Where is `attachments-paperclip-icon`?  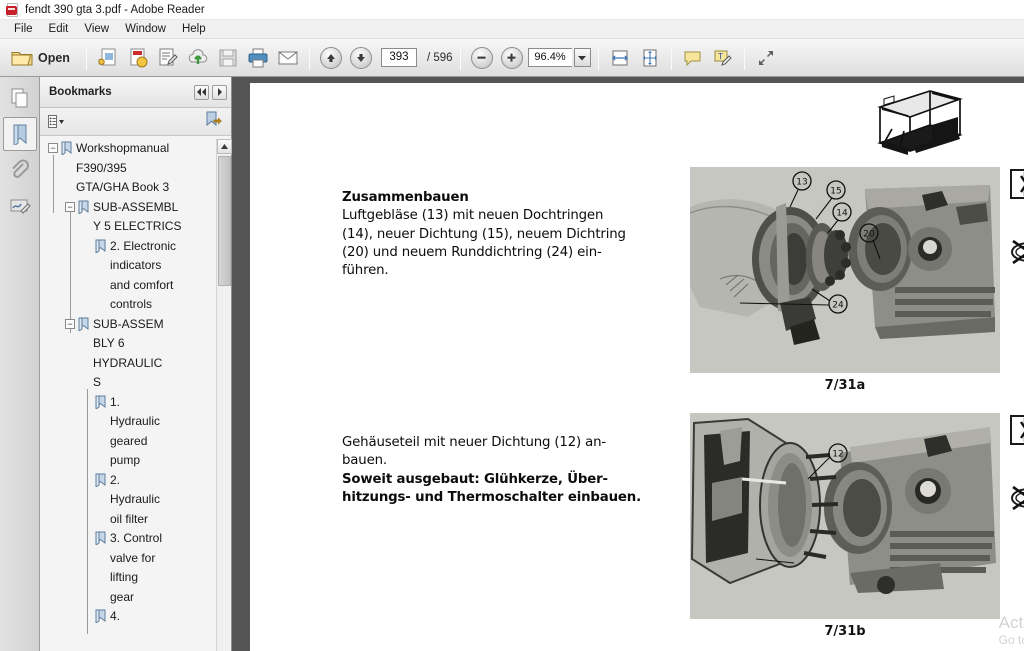
attachments-paperclip-icon is located at coordinates (20, 168).